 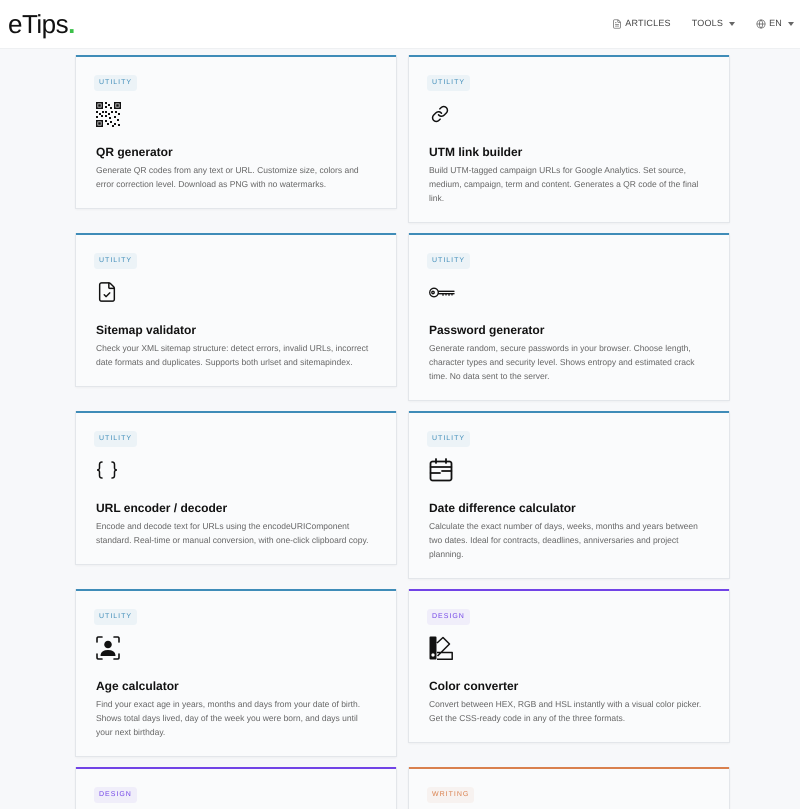 I want to click on card-title: Password generator, so click(x=486, y=330).